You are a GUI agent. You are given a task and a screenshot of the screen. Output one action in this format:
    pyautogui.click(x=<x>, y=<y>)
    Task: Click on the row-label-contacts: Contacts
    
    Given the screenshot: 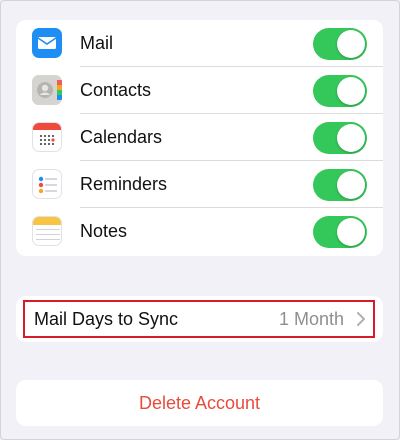 What is the action you would take?
    pyautogui.click(x=116, y=90)
    